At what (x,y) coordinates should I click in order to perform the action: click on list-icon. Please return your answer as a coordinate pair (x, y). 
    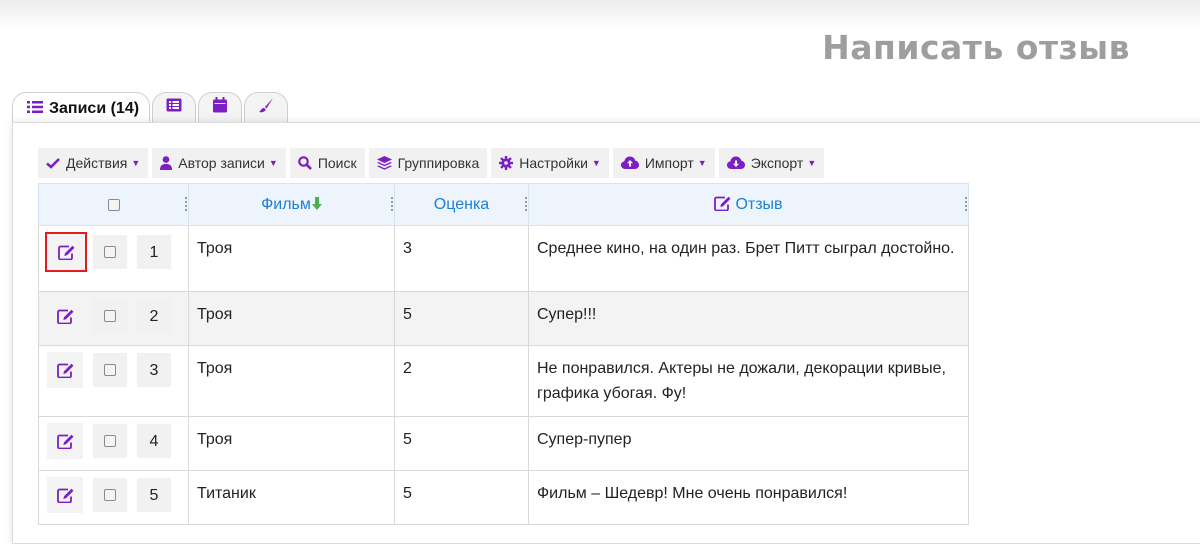
    Looking at the image, I should click on (35, 109).